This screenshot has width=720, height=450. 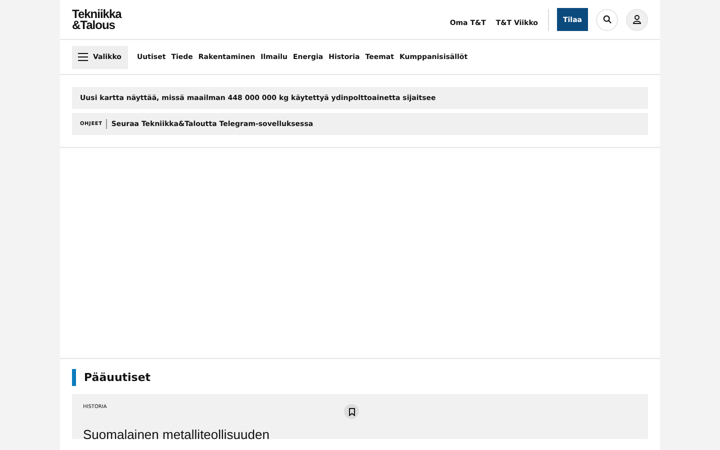 I want to click on search-button, so click(x=607, y=19).